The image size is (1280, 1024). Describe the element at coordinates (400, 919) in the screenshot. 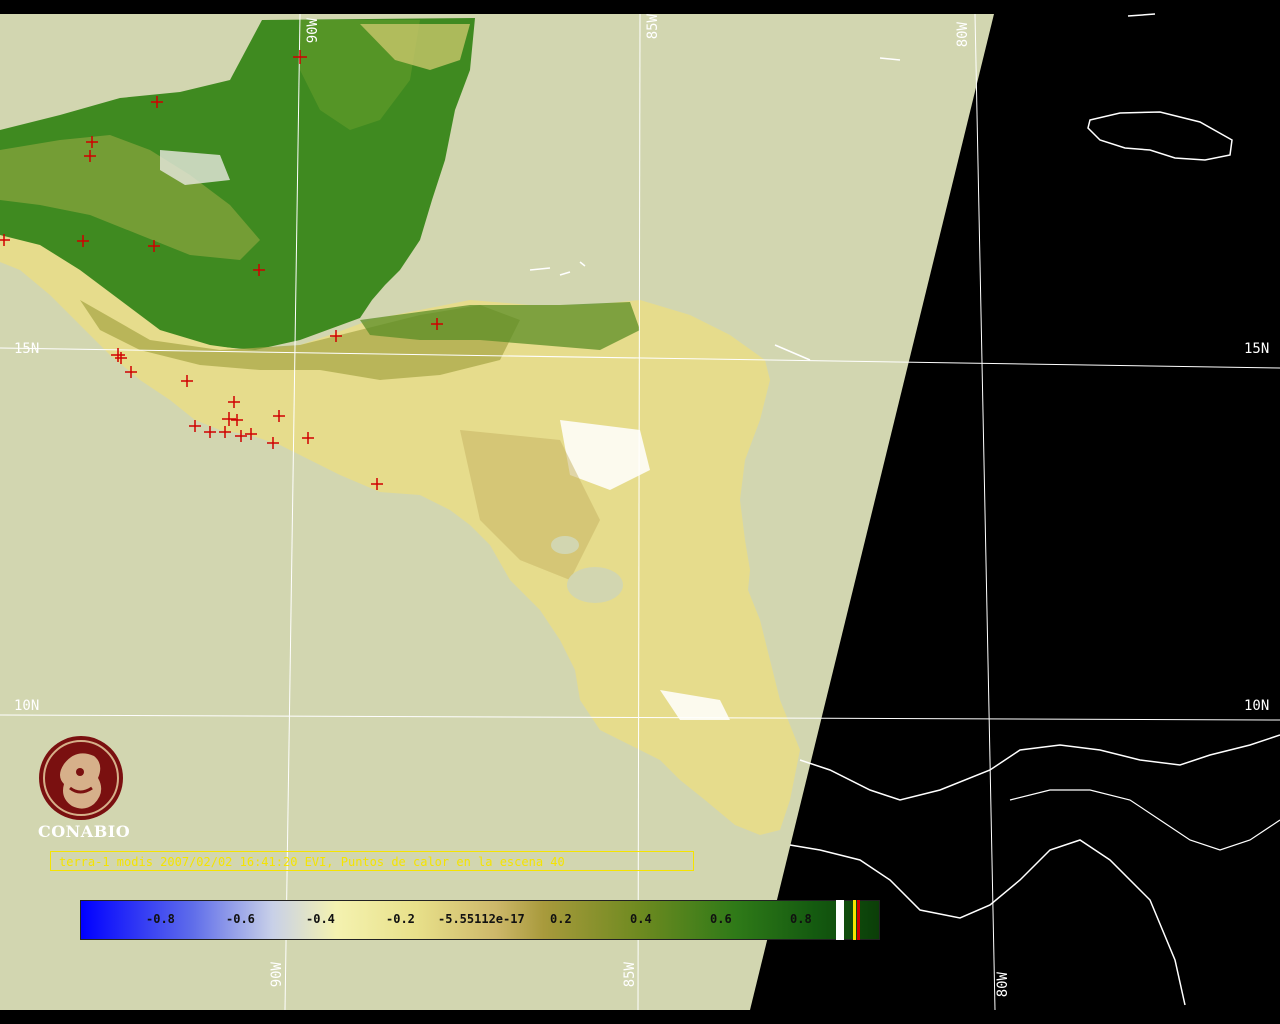

I see `colorbar-label: -0.2` at that location.